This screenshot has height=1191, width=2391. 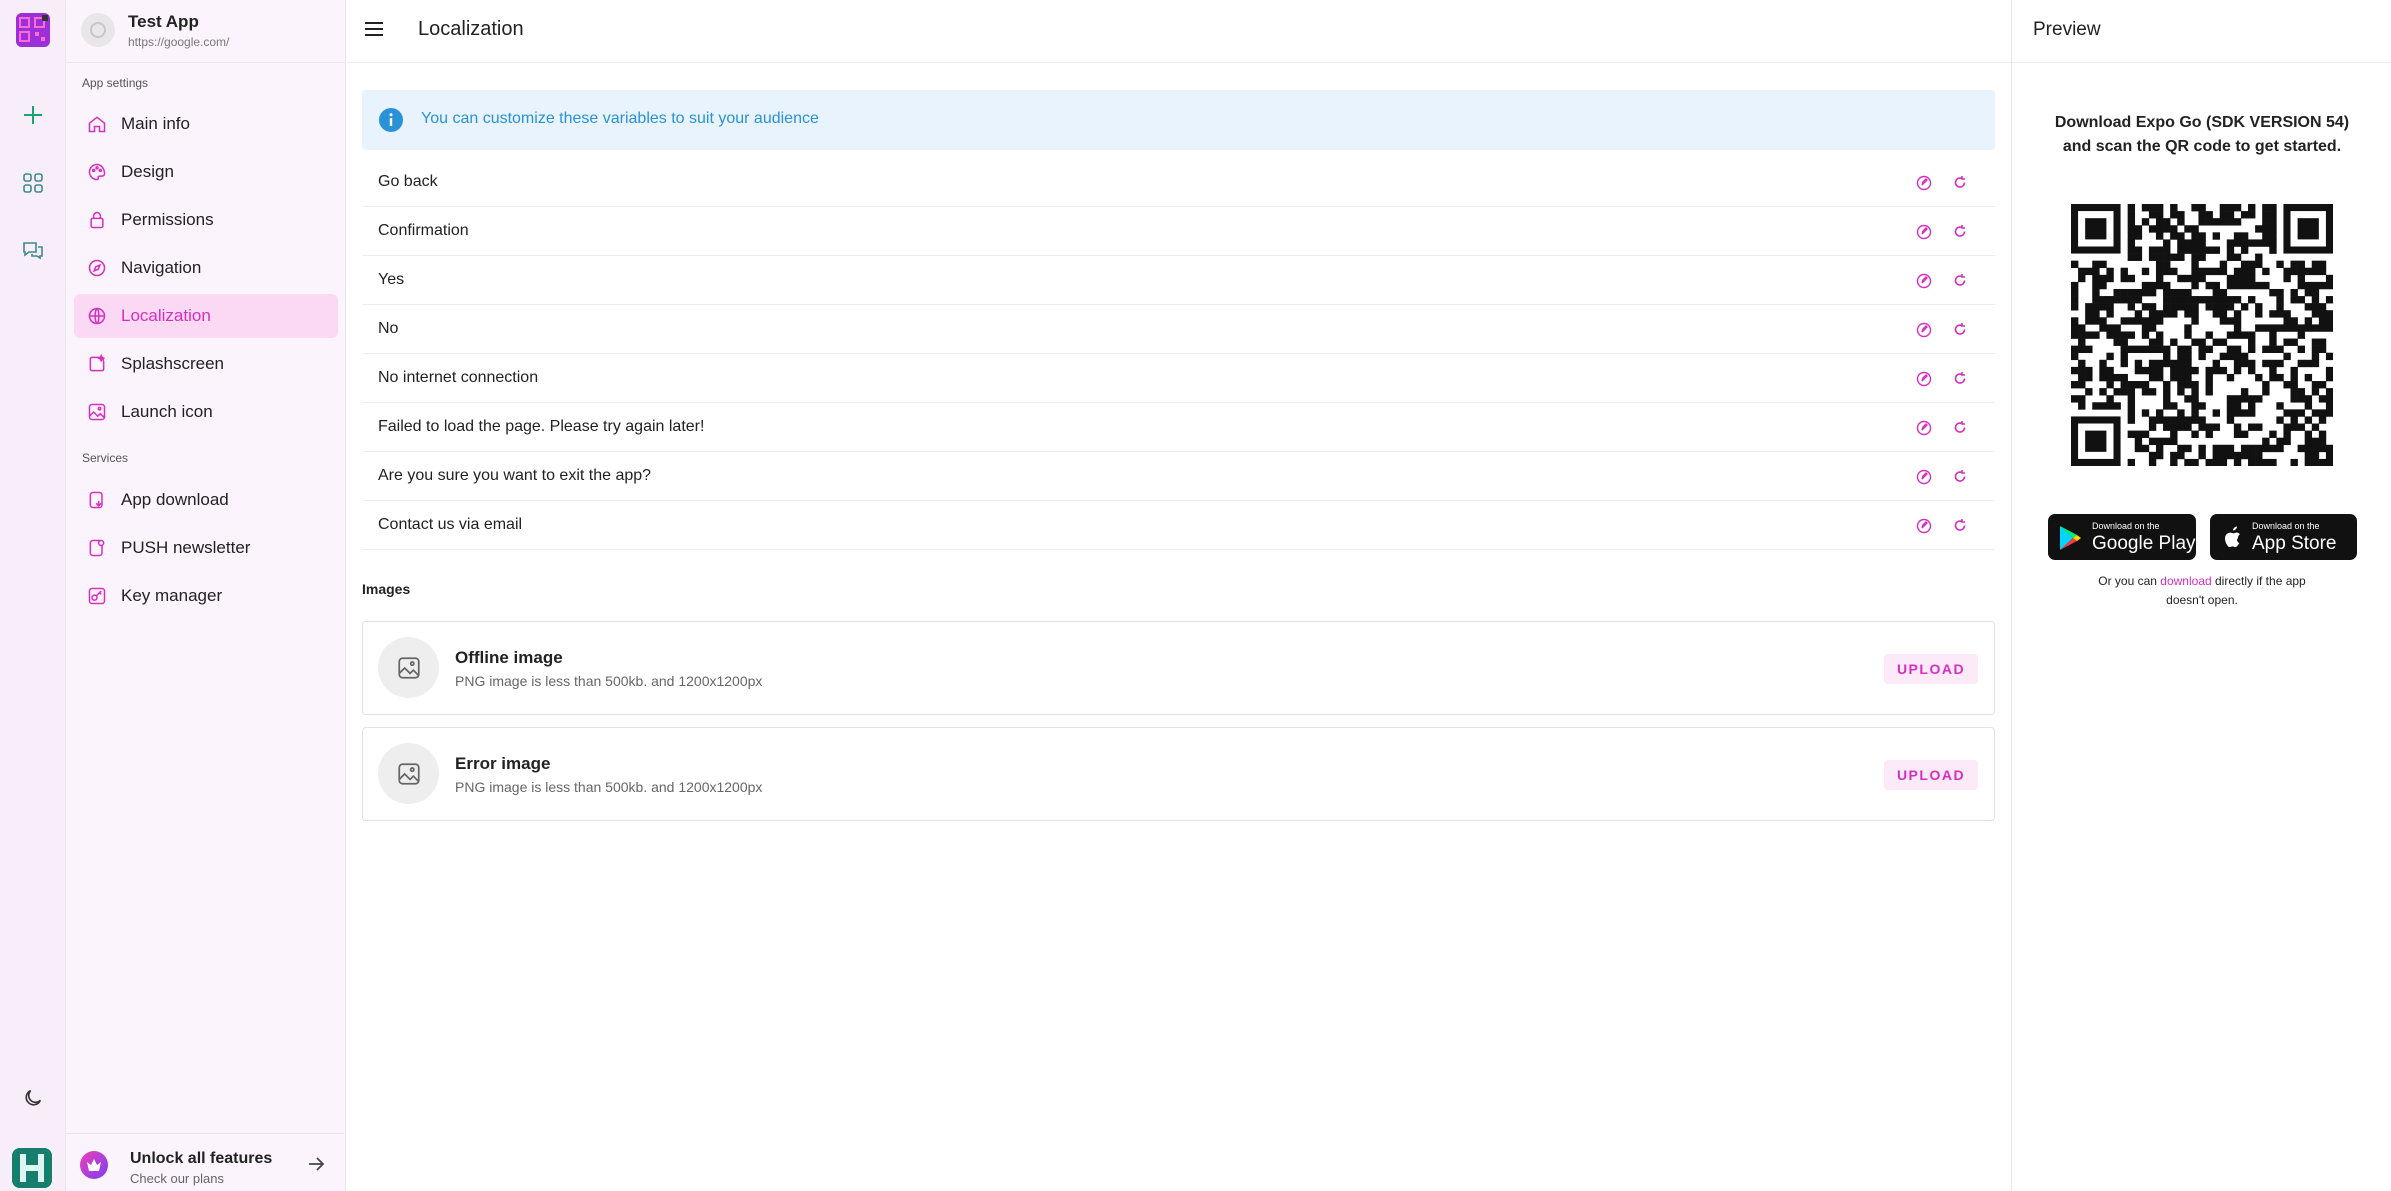 What do you see at coordinates (2232, 537) in the screenshot?
I see `apple-icon` at bounding box center [2232, 537].